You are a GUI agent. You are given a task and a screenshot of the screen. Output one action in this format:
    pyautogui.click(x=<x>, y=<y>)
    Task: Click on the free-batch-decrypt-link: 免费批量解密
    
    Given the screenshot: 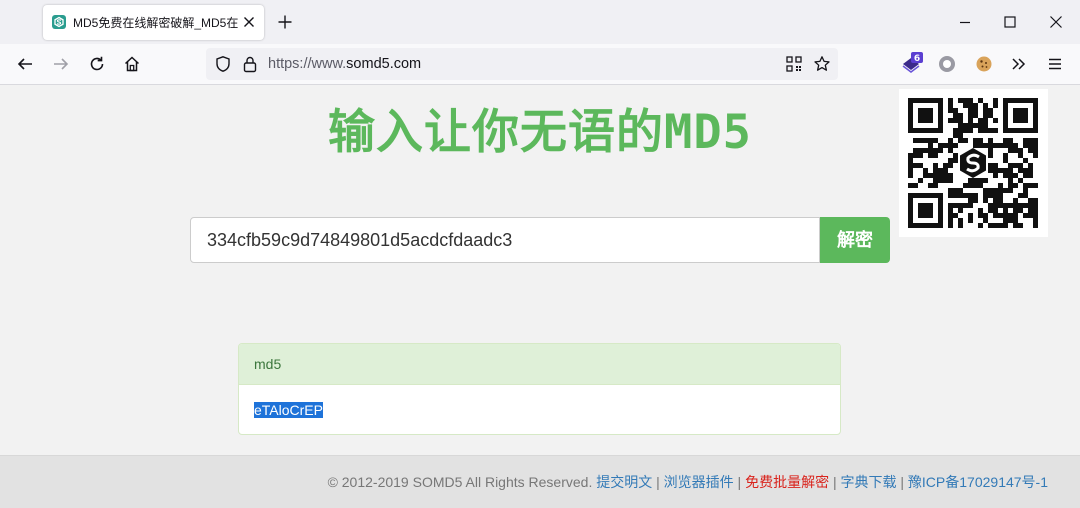 What is the action you would take?
    pyautogui.click(x=787, y=482)
    